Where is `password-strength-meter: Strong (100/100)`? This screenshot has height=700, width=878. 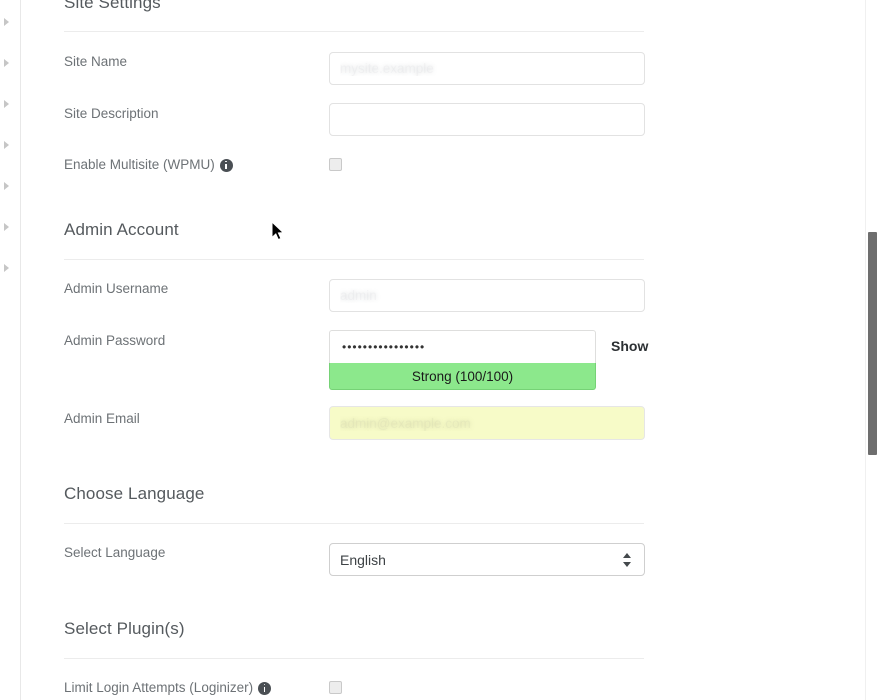
password-strength-meter: Strong (100/100) is located at coordinates (462, 376).